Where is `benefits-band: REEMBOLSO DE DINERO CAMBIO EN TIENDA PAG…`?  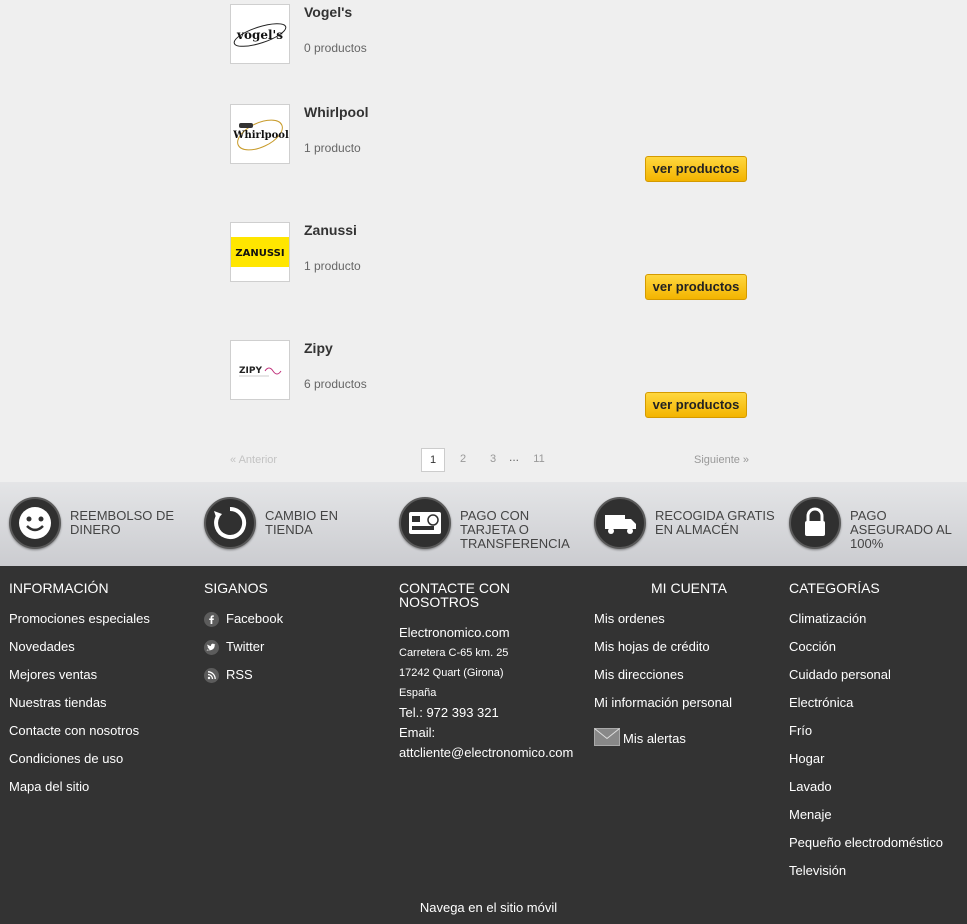 benefits-band: REEMBOLSO DE DINERO CAMBIO EN TIENDA PAG… is located at coordinates (483, 524).